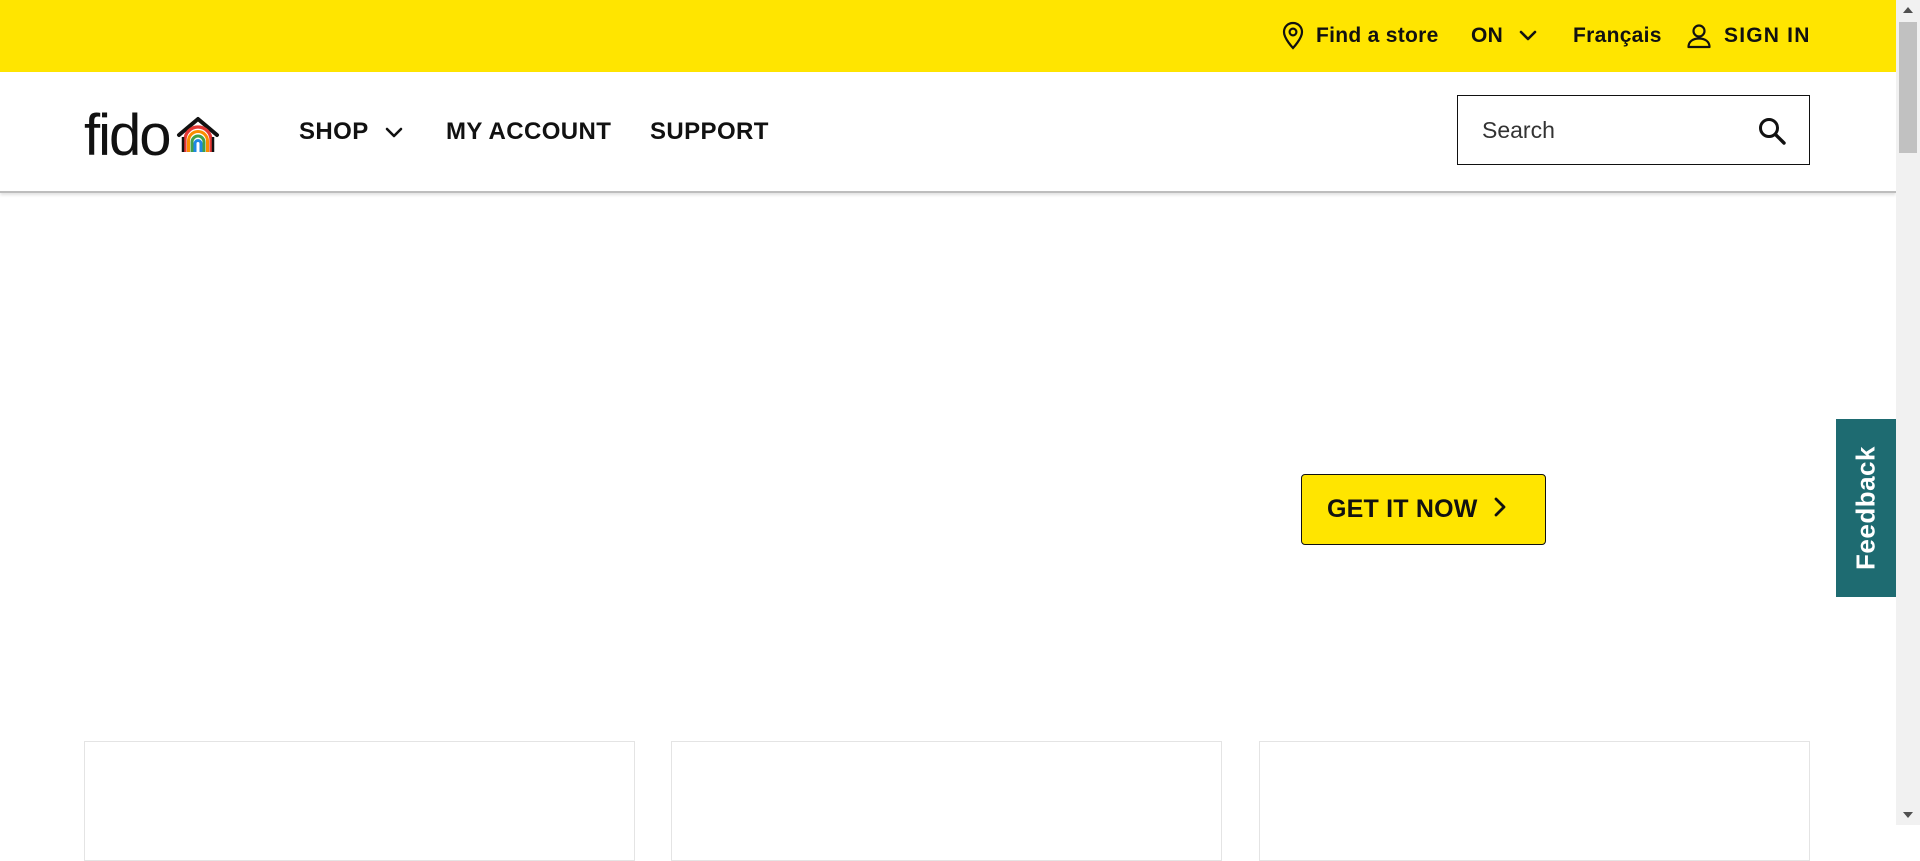 The height and width of the screenshot is (861, 1920). I want to click on language-label: Français, so click(1617, 35).